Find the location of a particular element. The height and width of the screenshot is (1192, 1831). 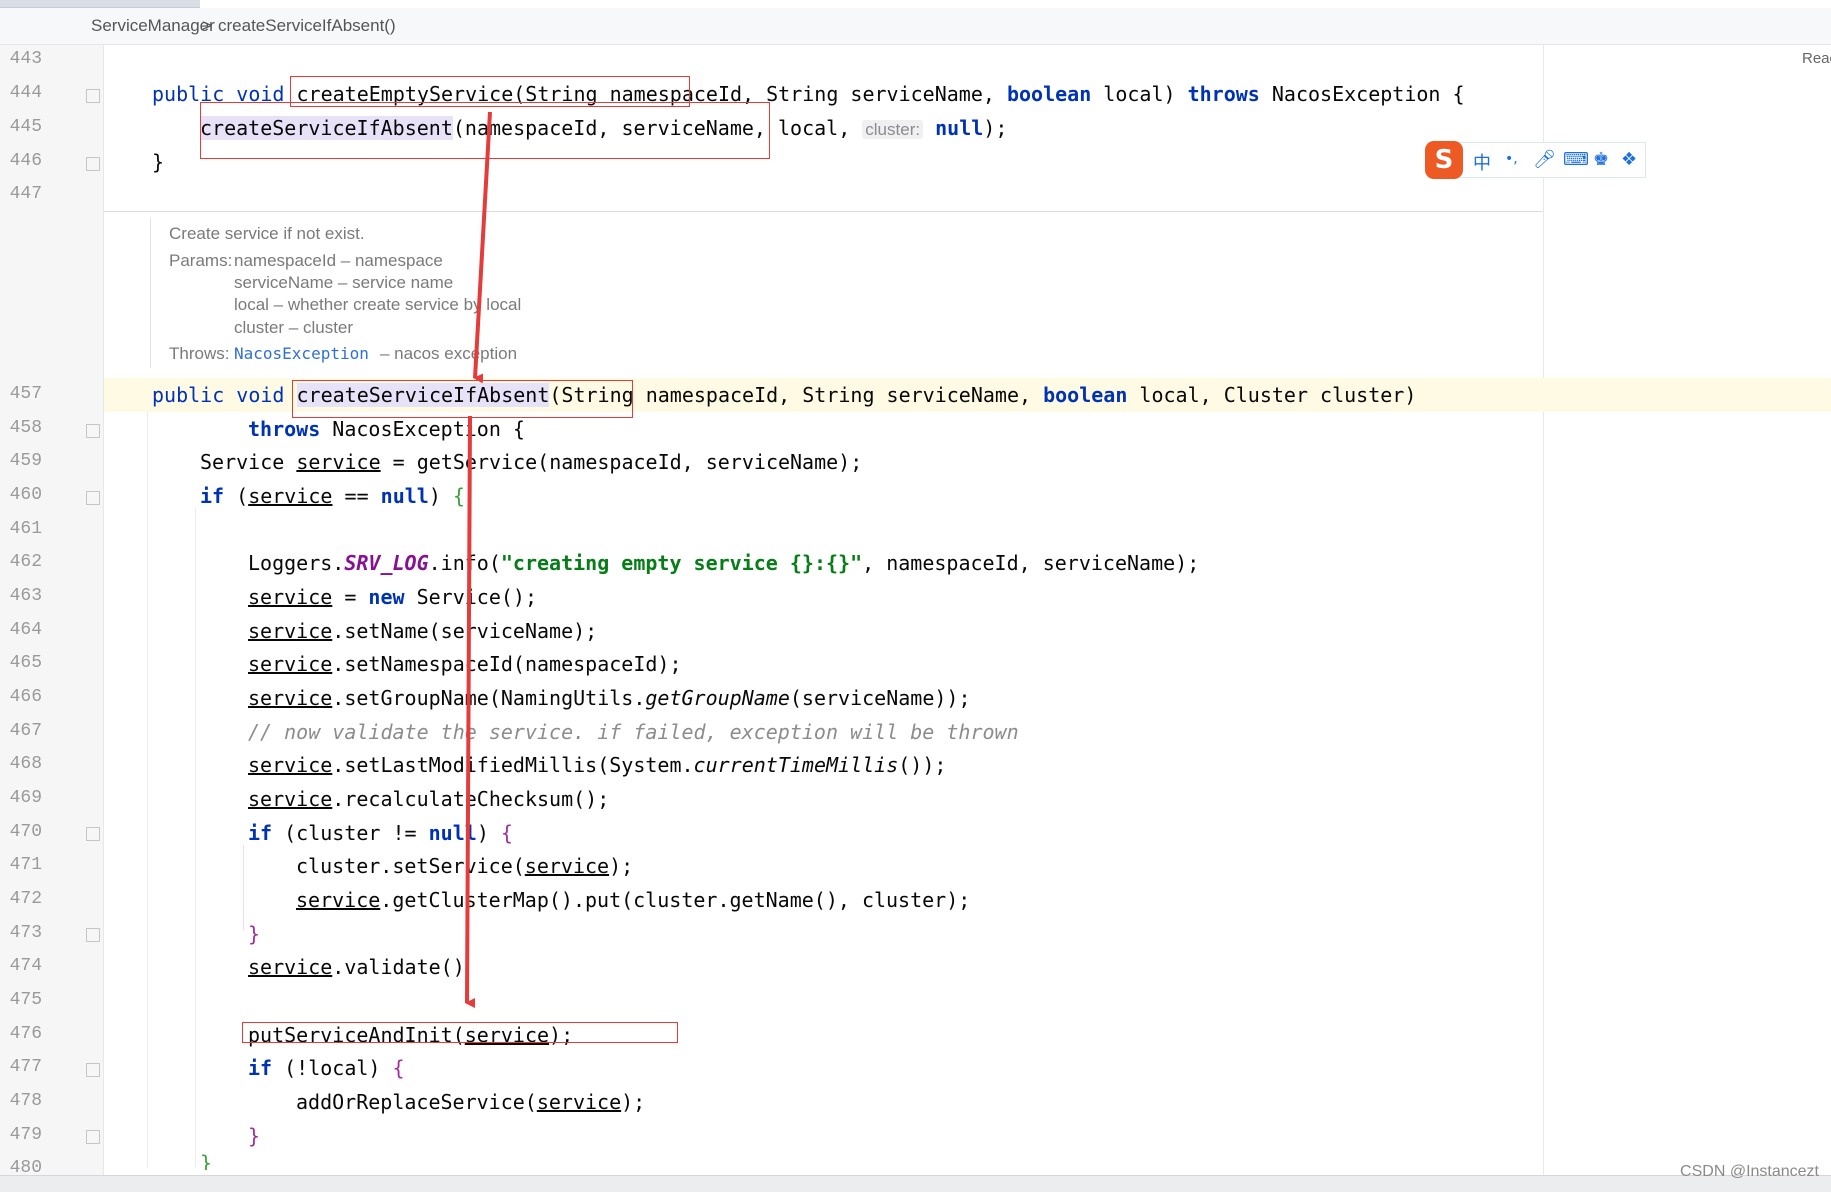

sogou-logo-icon: S is located at coordinates (1444, 160).